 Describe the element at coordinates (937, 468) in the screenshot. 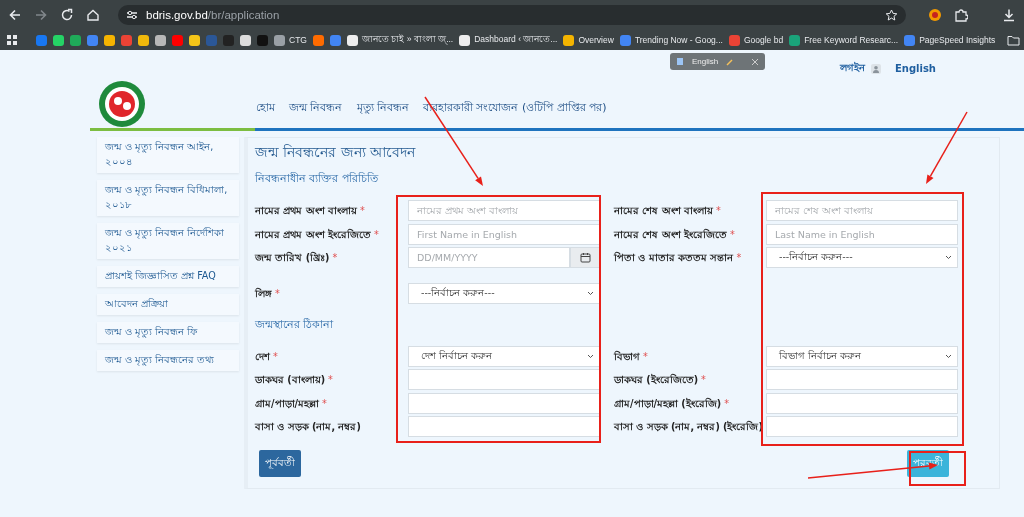

I see `highlight-frame` at that location.